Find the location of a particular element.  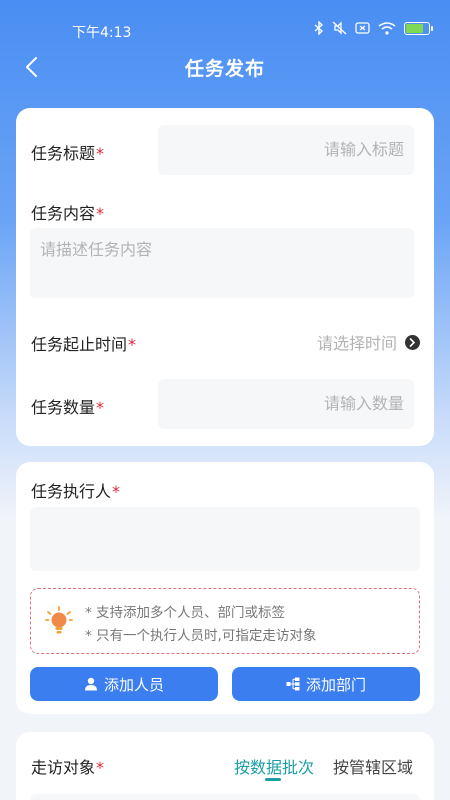

tip-line: * 只有一个执行人员时,可指定走访对象 is located at coordinates (201, 636).